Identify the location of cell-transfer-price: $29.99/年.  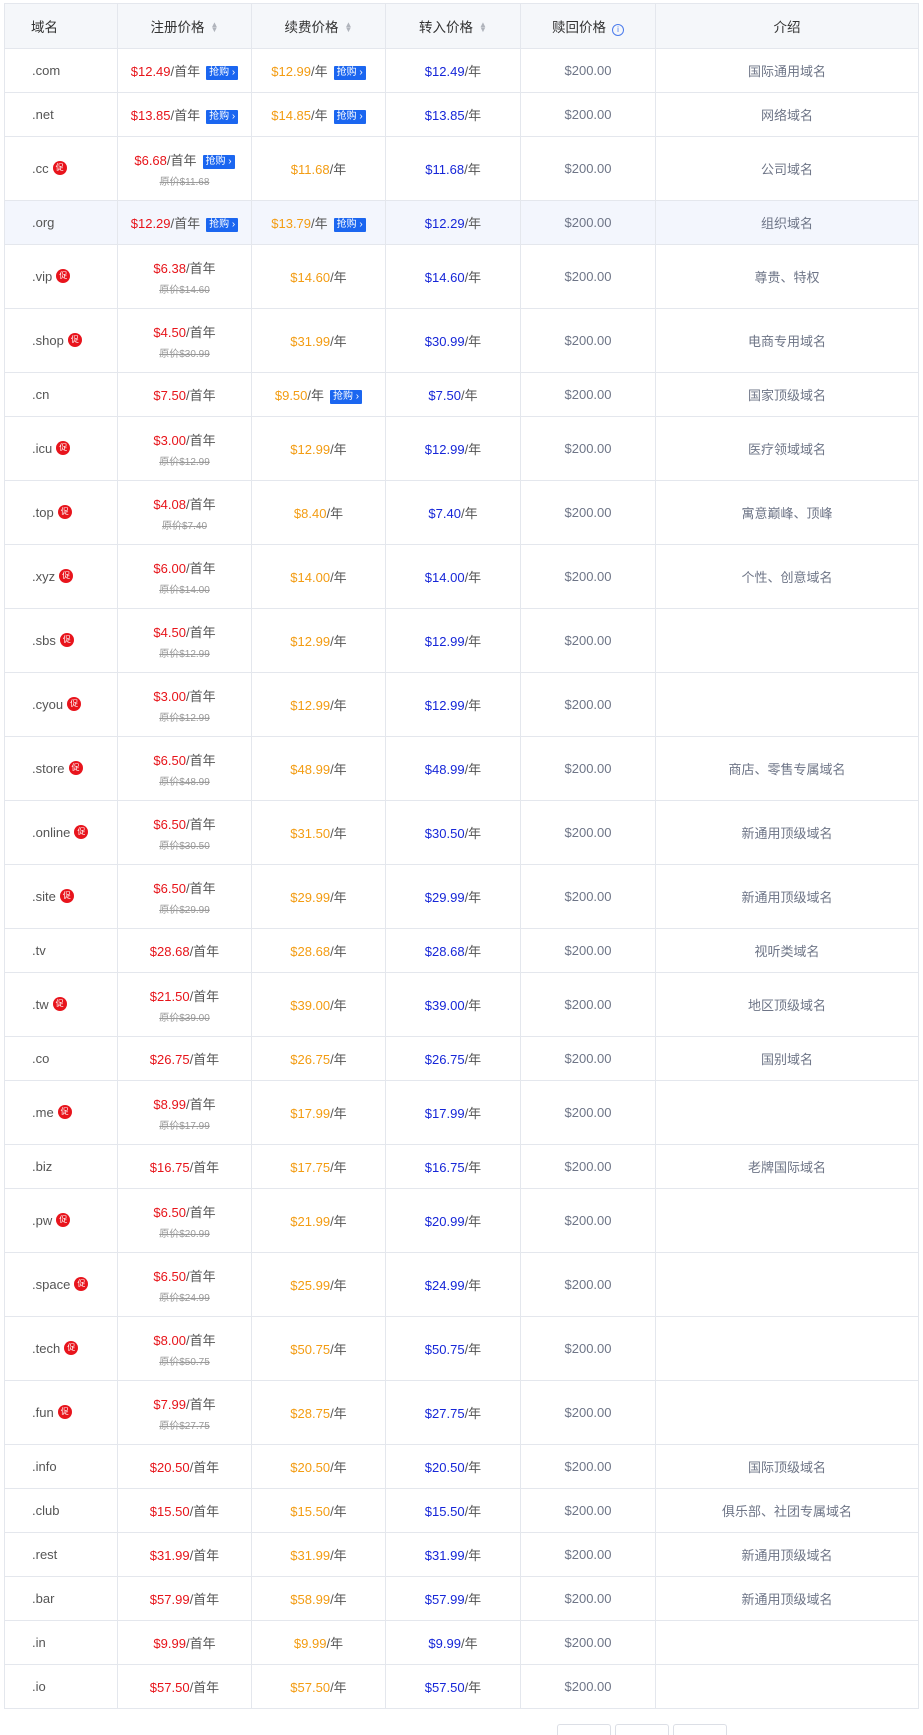
(453, 896).